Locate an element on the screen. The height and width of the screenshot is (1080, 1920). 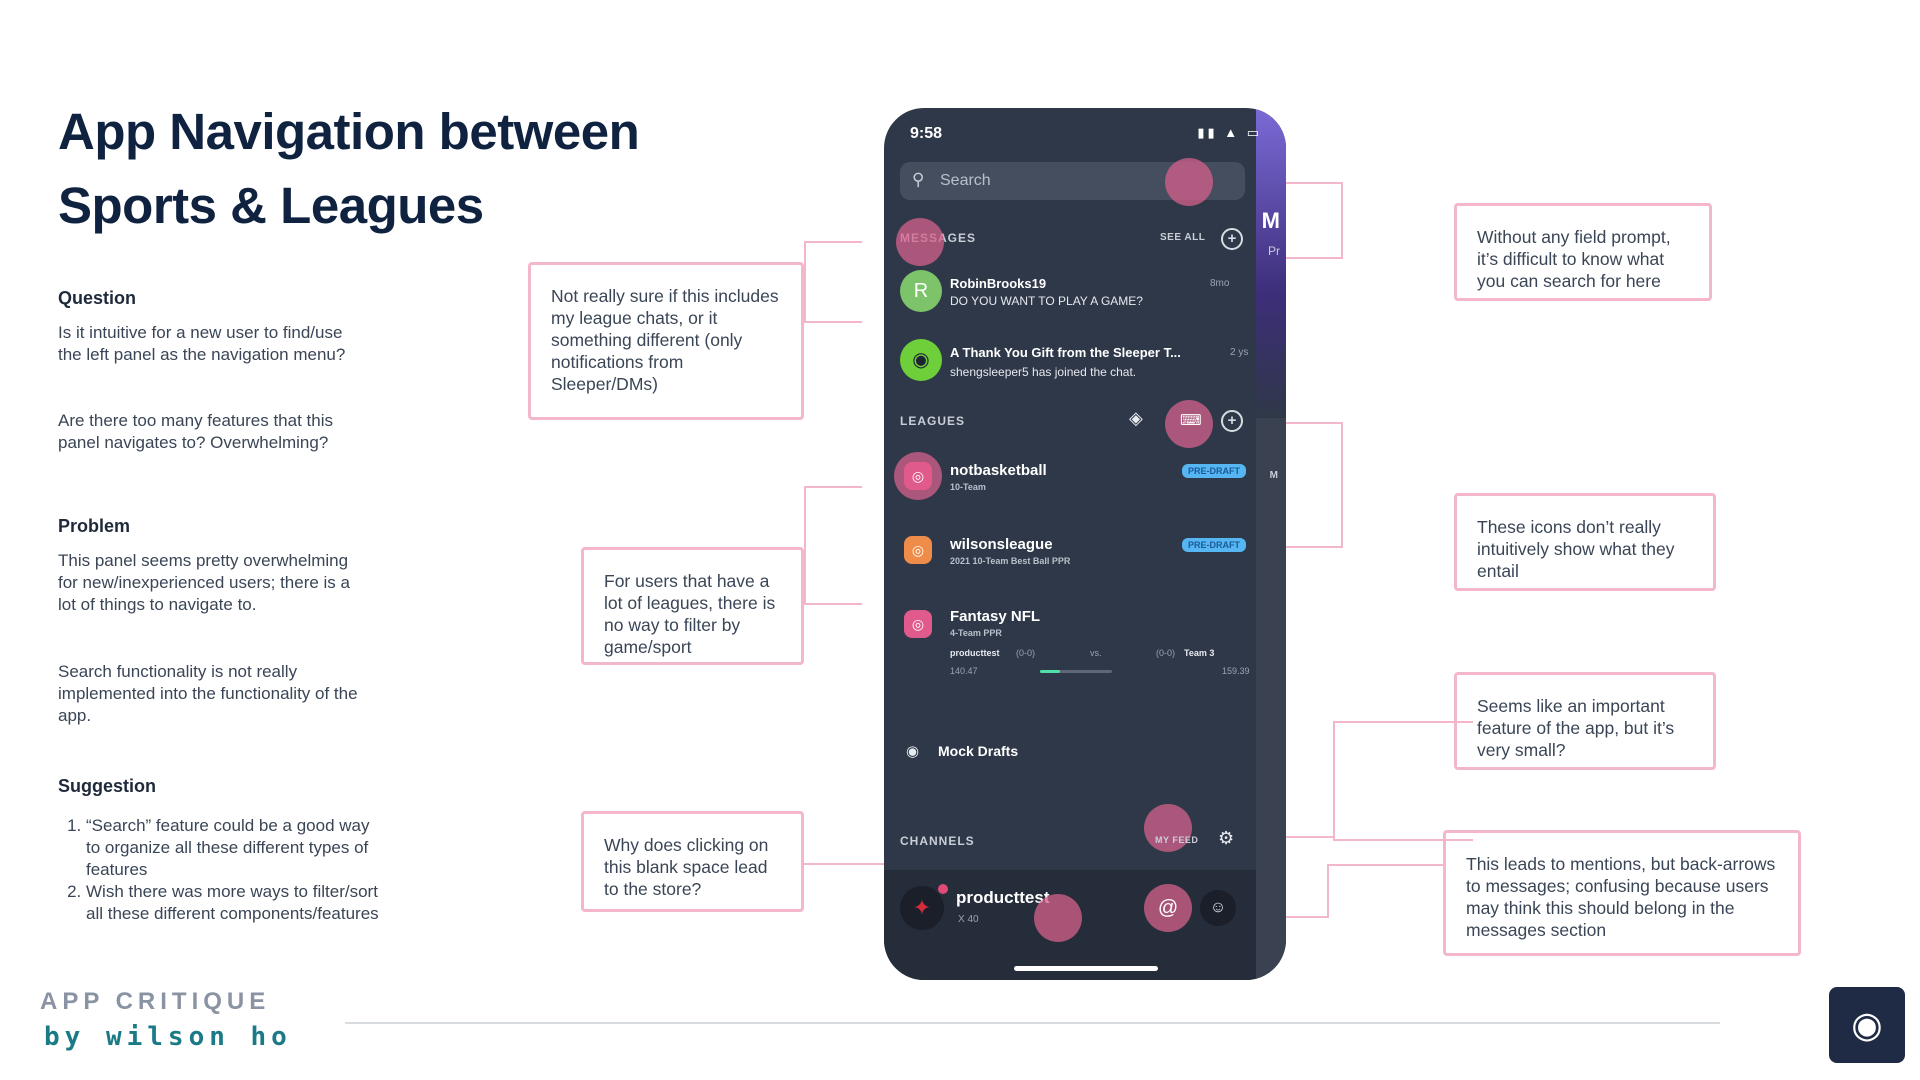
message-time: 2 ys is located at coordinates (1239, 352).